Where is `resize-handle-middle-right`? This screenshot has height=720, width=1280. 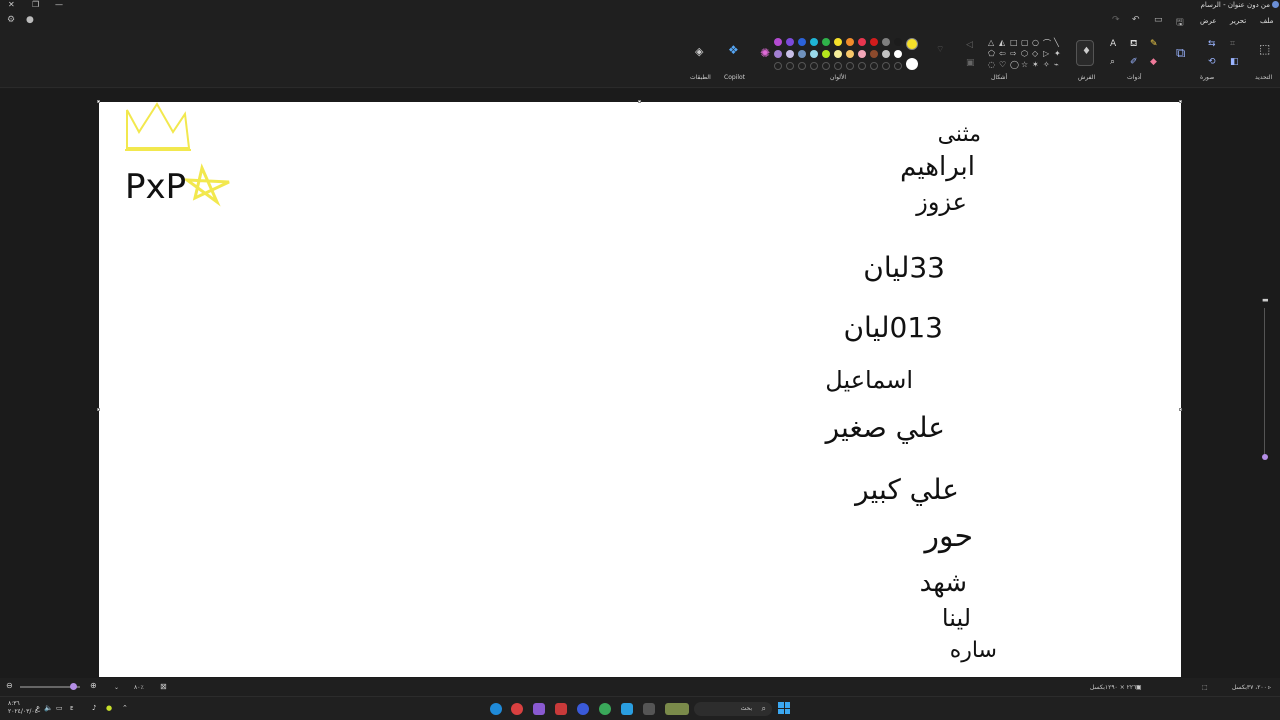 resize-handle-middle-right is located at coordinates (1180, 409).